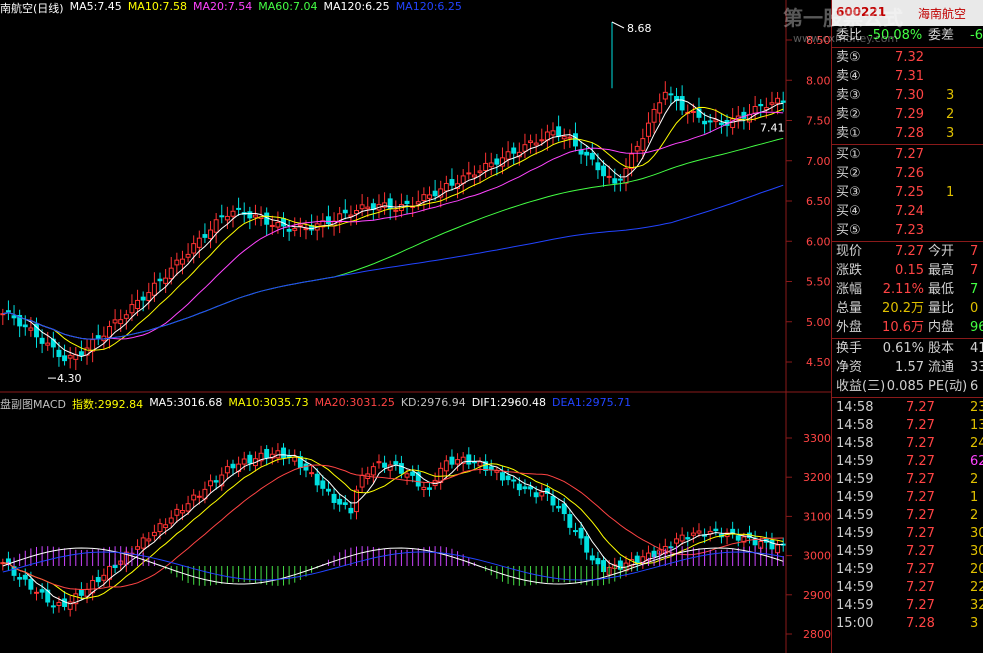 The height and width of the screenshot is (653, 983). I want to click on bid-row-3: 买③ 7.25 1, so click(909, 193).